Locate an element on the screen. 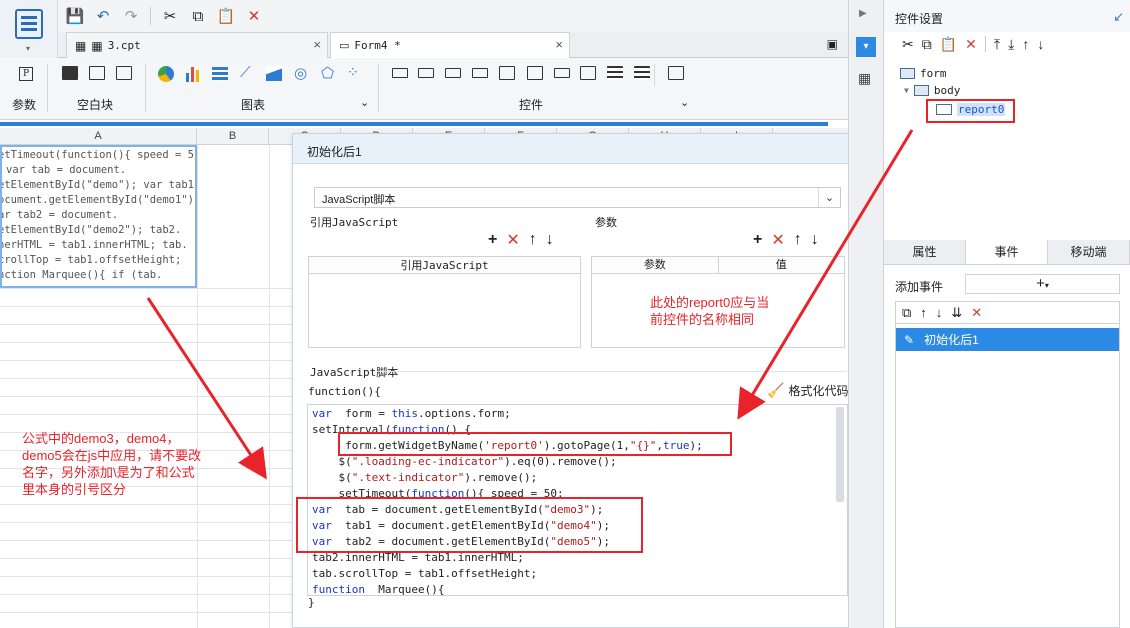  arrow-to-cell is located at coordinates (206, 388).